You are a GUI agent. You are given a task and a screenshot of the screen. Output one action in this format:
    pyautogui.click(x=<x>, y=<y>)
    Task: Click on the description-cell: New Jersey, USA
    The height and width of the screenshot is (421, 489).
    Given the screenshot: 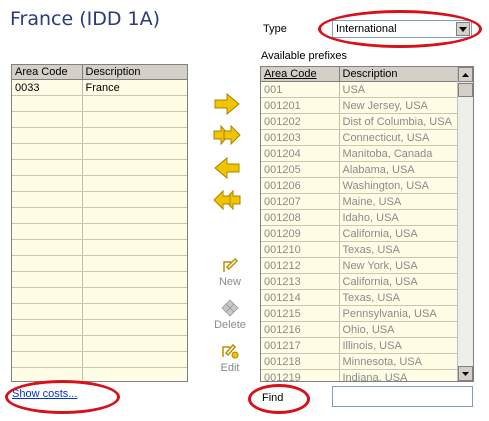 What is the action you would take?
    pyautogui.click(x=398, y=105)
    